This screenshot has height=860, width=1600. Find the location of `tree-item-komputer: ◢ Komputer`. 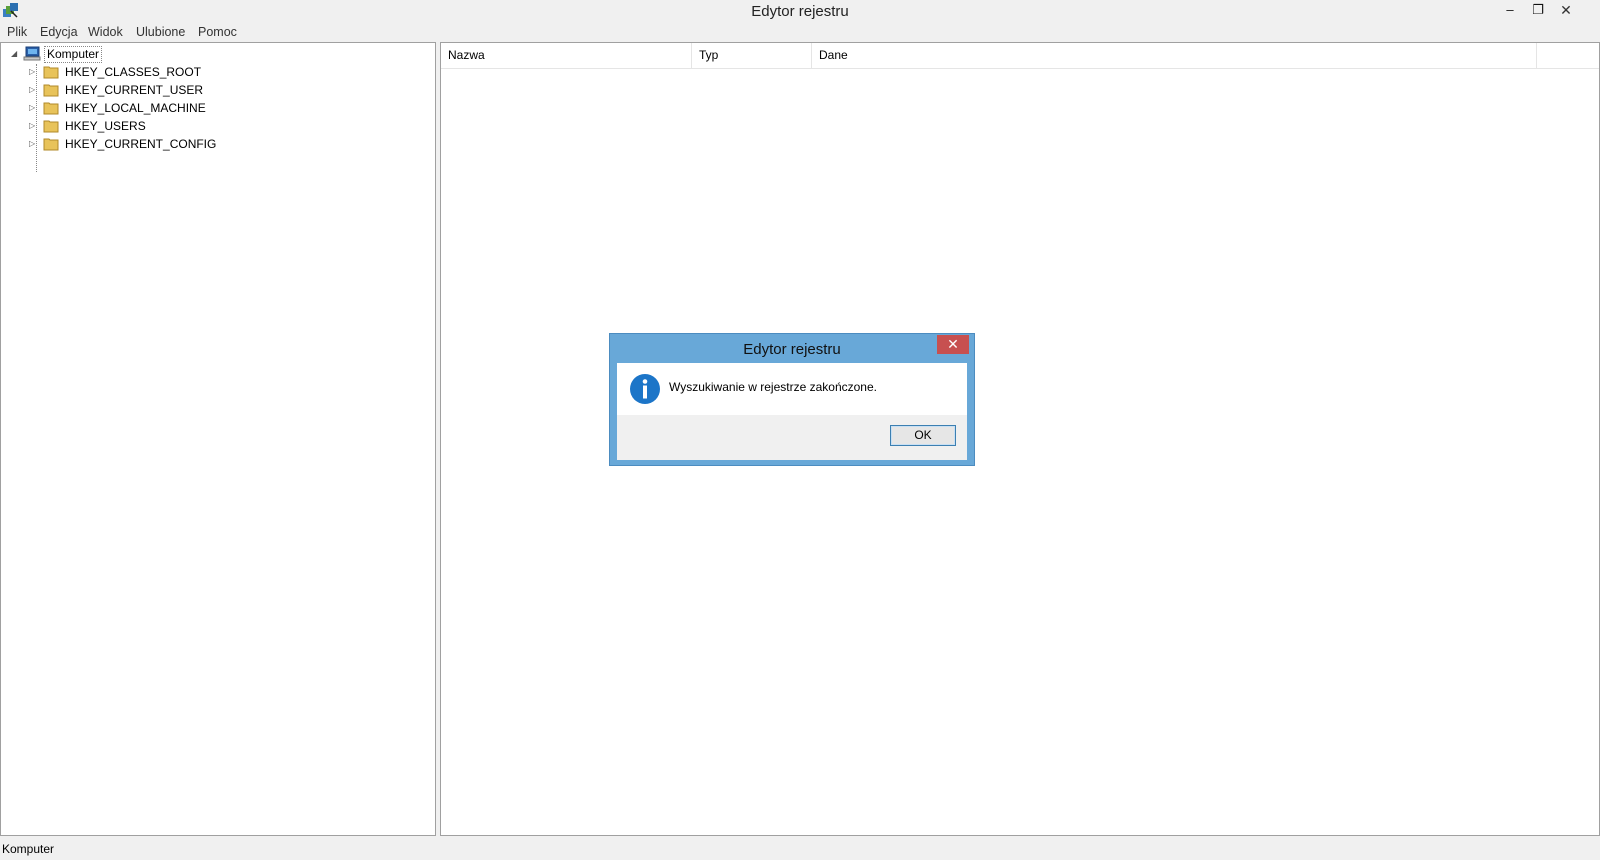

tree-item-komputer: ◢ Komputer is located at coordinates (111, 54).